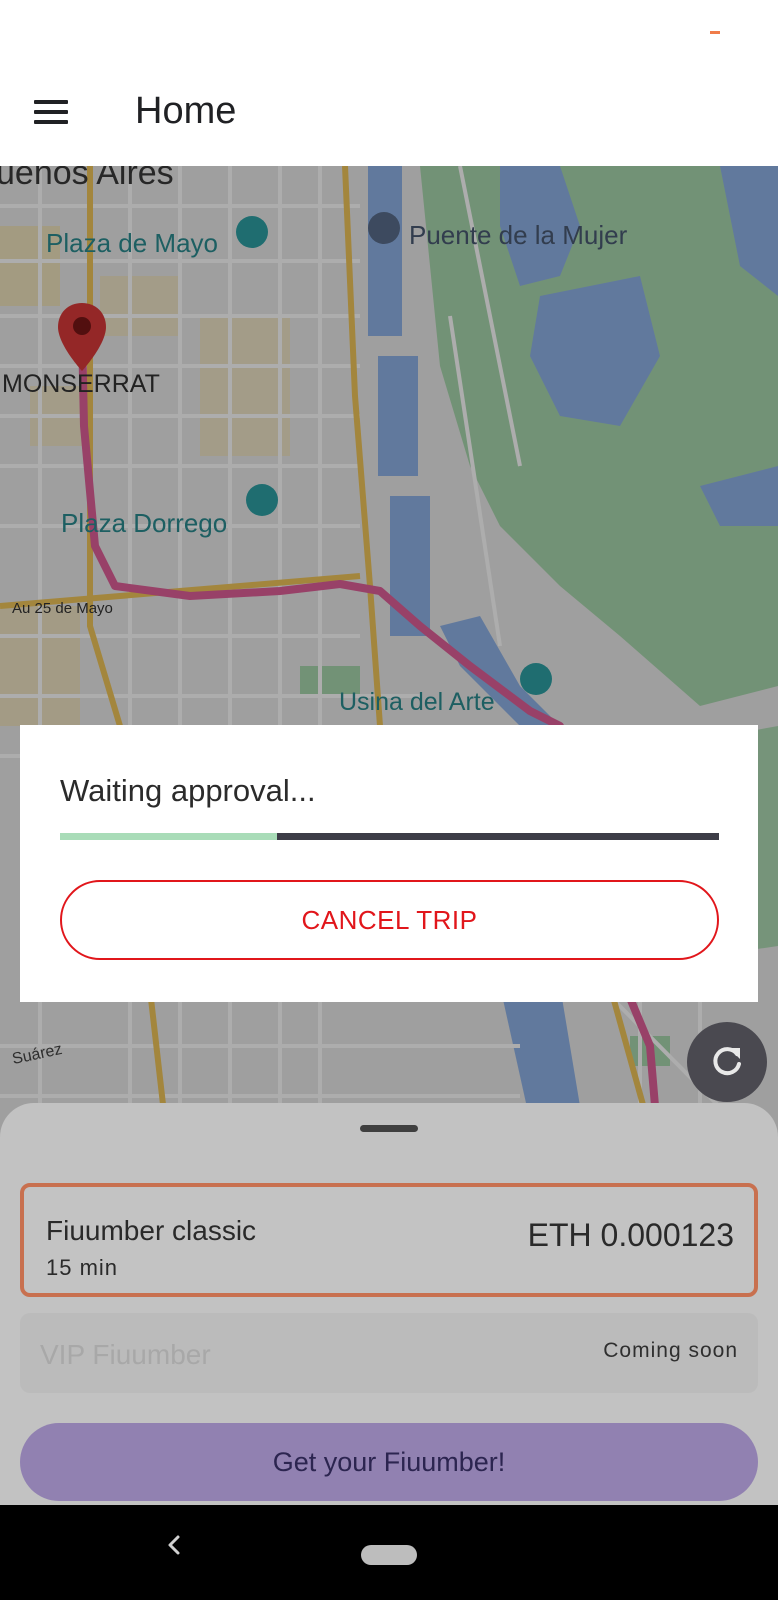 The width and height of the screenshot is (778, 1600). I want to click on progress-fill, so click(169, 836).